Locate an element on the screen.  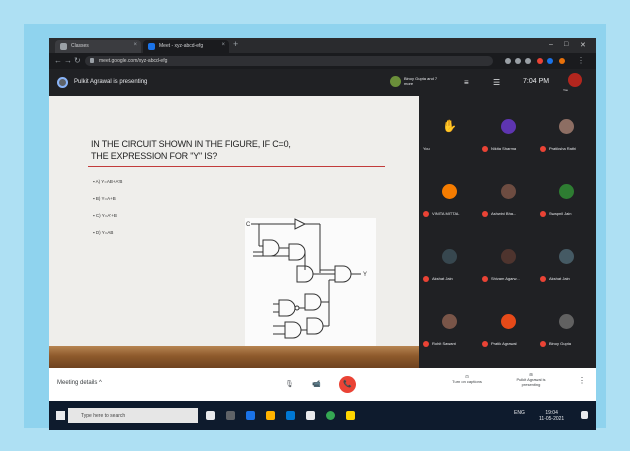
pinned-avatar is located at coordinates (395, 81).